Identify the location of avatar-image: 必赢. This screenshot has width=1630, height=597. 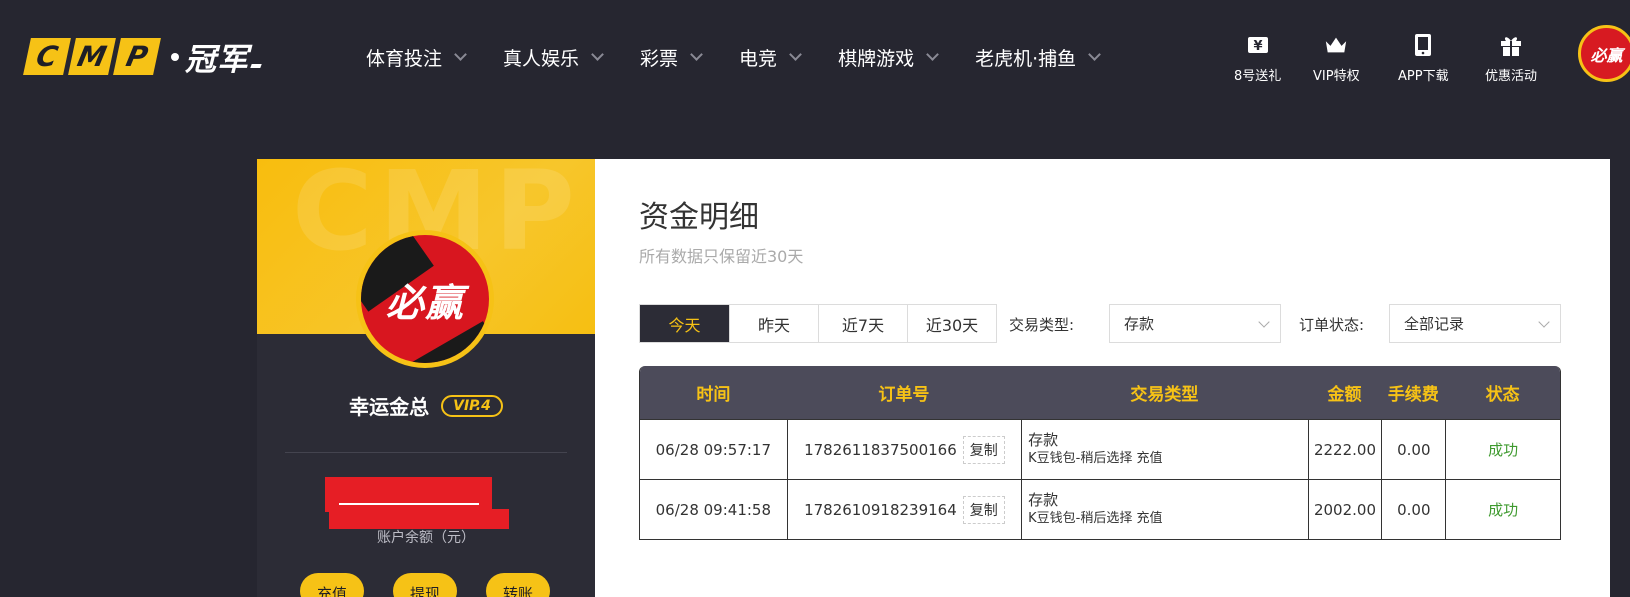
(425, 299).